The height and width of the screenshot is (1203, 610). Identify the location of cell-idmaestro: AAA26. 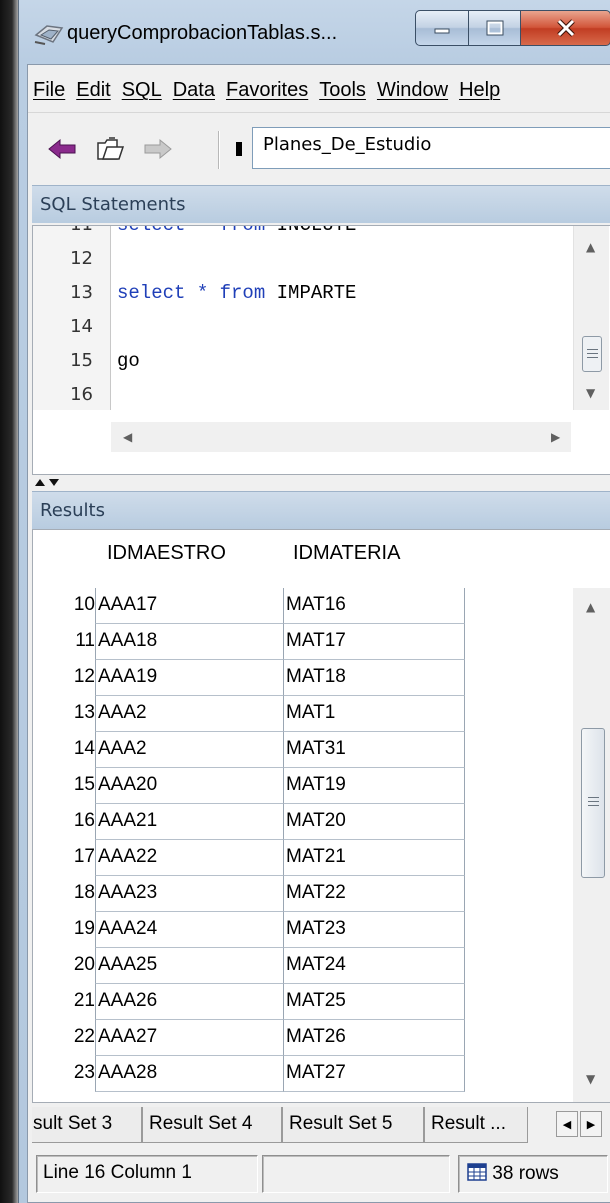
(189, 1002).